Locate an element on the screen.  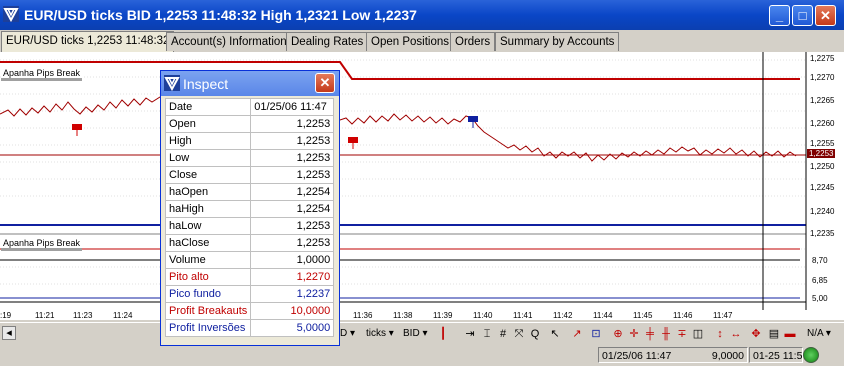
status-cursor-value: 9,0000 is located at coordinates (727, 356).